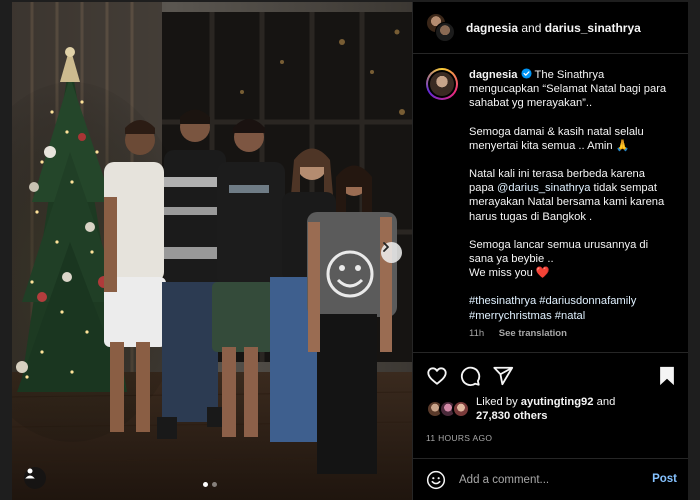 Image resolution: width=700 pixels, height=500 pixels. Describe the element at coordinates (391, 252) in the screenshot. I see `next-slide-button` at that location.